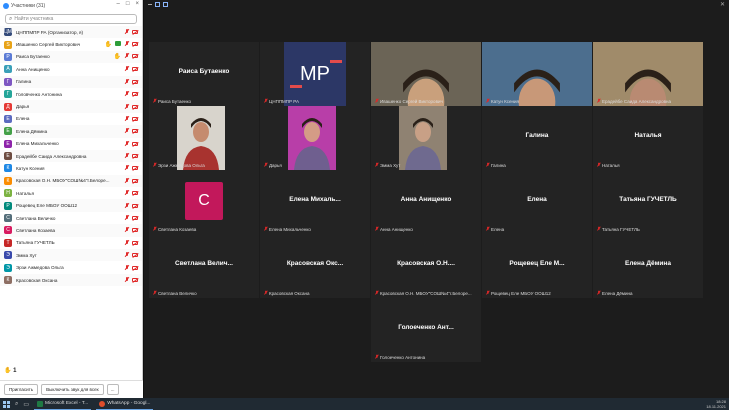 Image resolution: width=729 pixels, height=410 pixels. I want to click on video-tile: Эмма Хут, so click(426, 138).